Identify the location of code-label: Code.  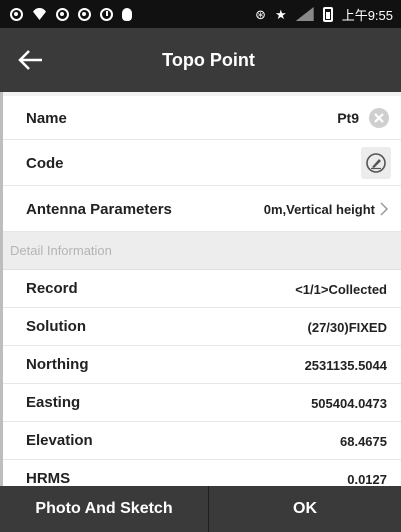
(45, 163).